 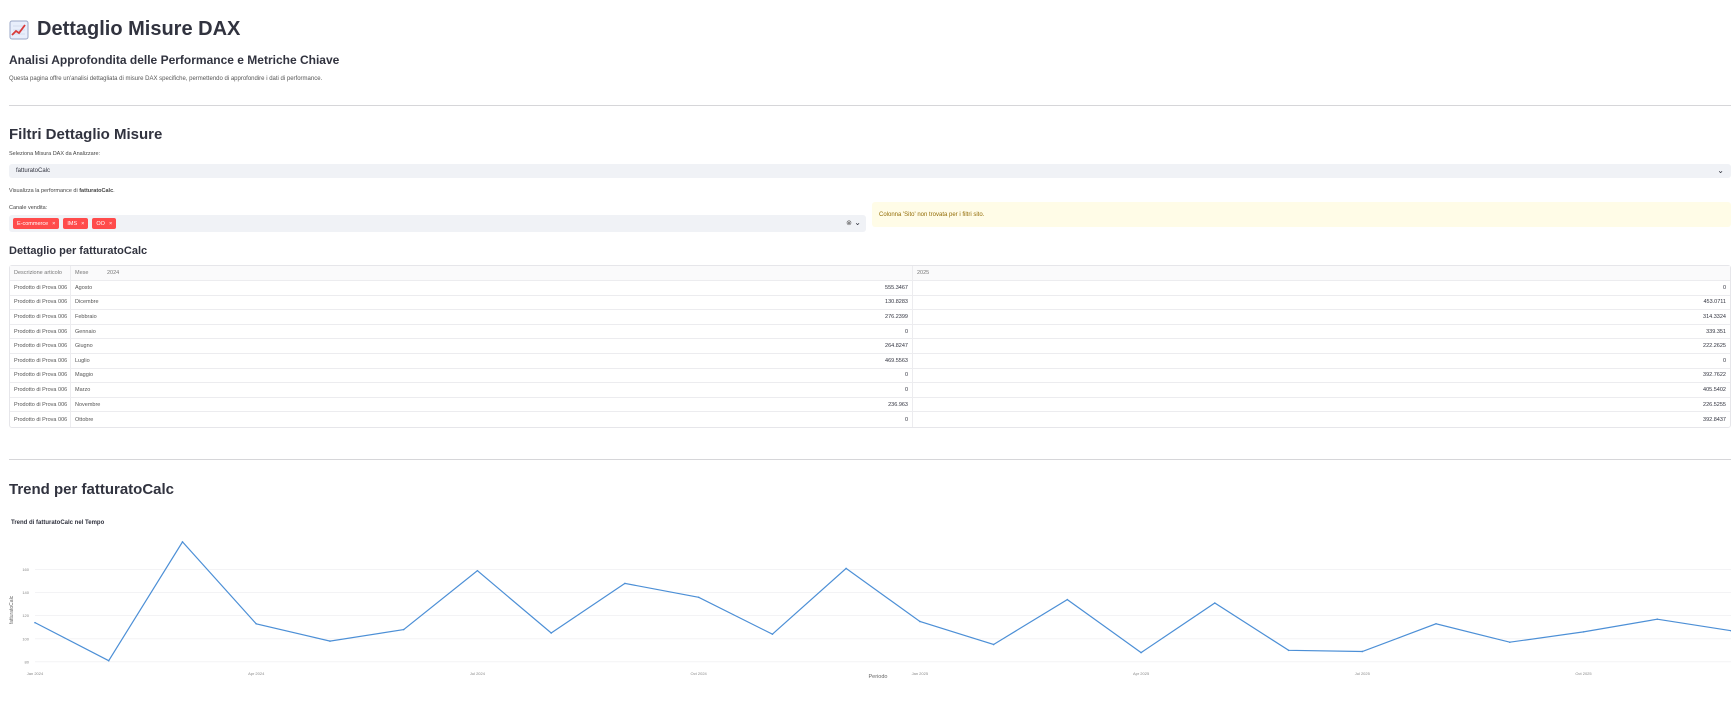 I want to click on table-cell: 555.3467, so click(x=508, y=288).